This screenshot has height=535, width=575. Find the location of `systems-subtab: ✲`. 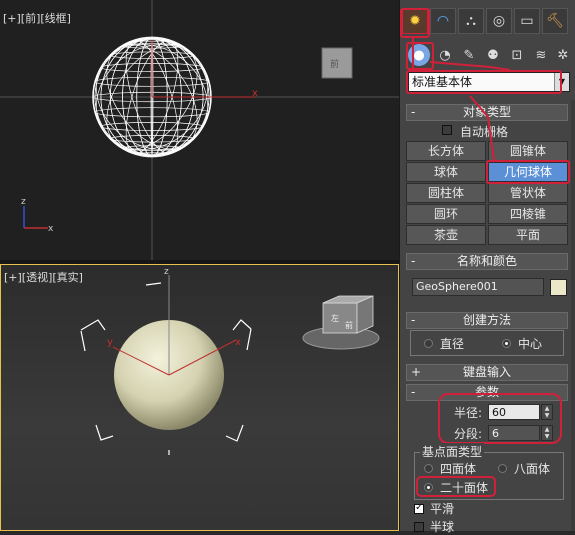

systems-subtab: ✲ is located at coordinates (563, 55).